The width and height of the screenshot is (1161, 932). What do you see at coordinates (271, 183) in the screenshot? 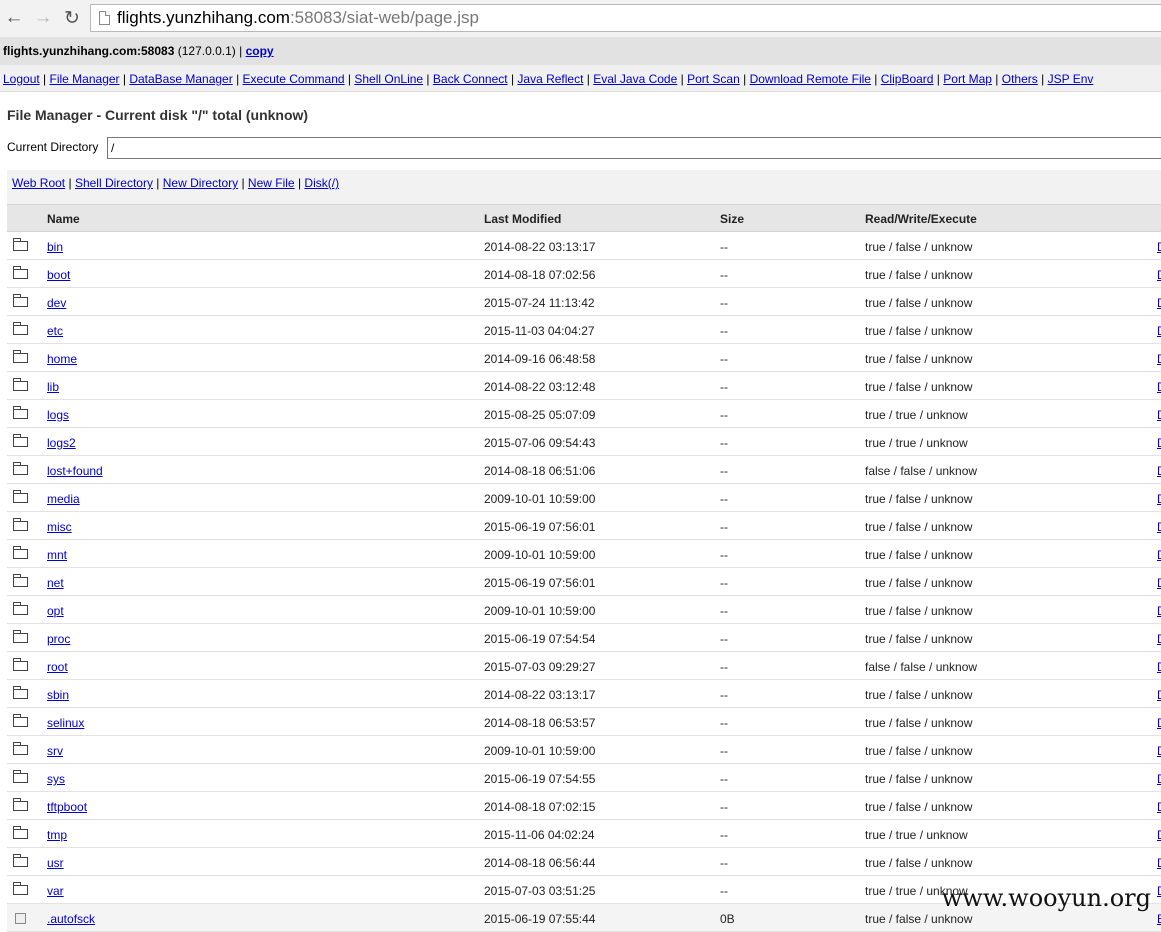
I see `action-link-new-file: New File` at bounding box center [271, 183].